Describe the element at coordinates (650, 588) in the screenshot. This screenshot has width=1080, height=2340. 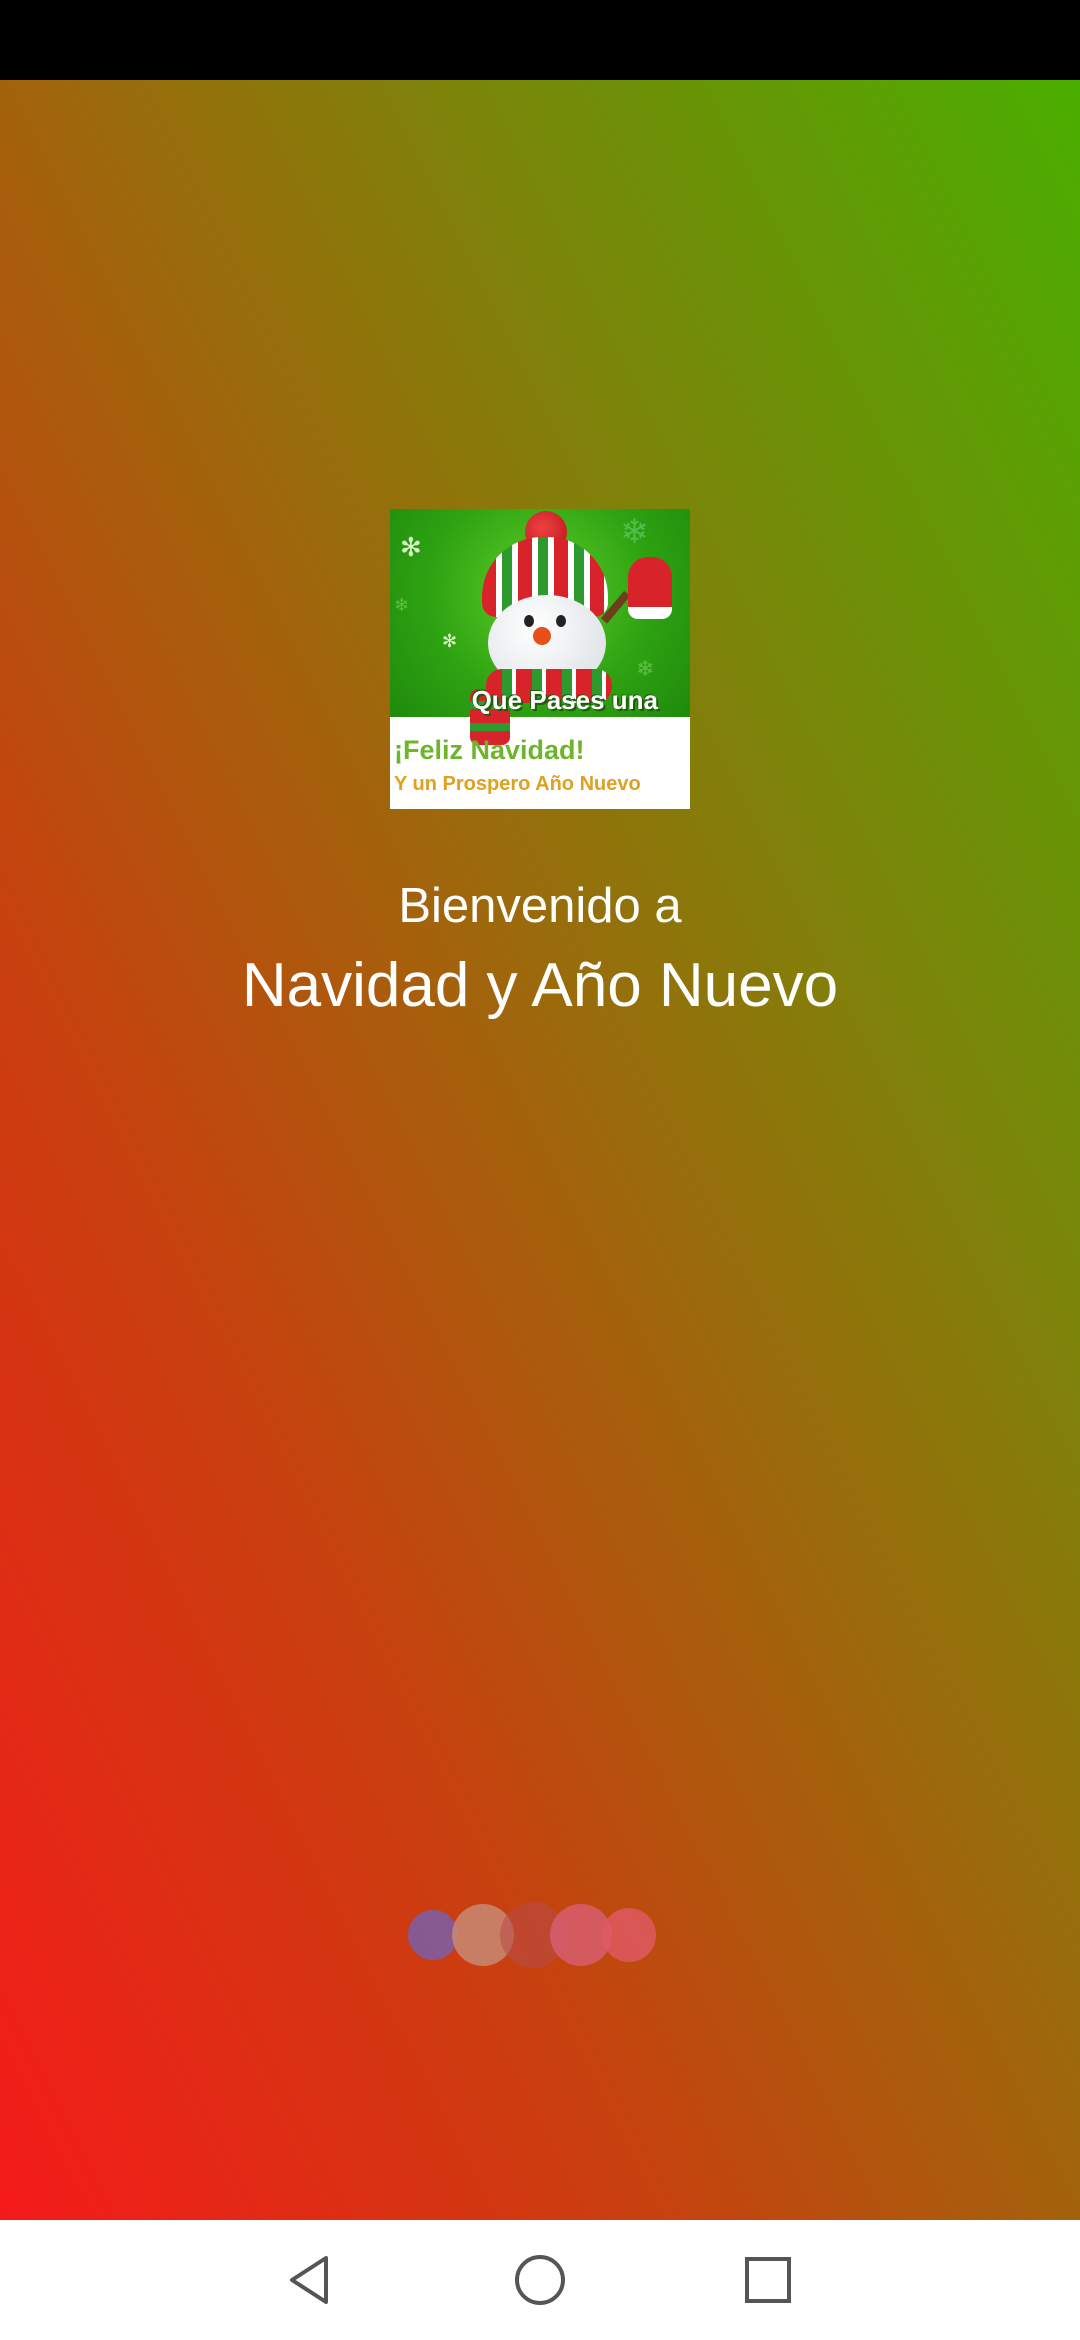
I see `snowman-mitten` at that location.